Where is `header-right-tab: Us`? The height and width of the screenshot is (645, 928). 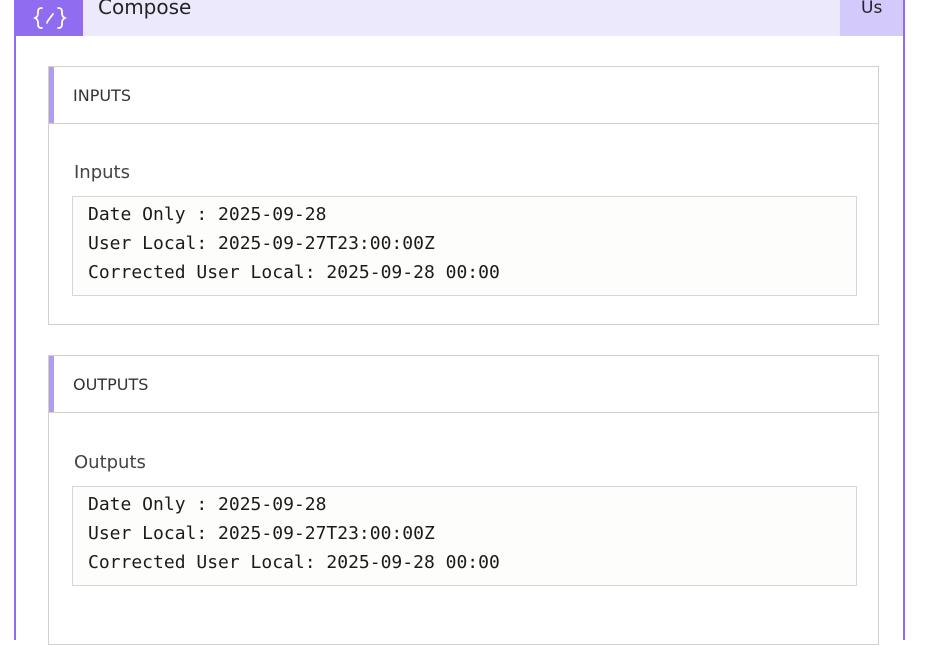 header-right-tab: Us is located at coordinates (871, 18).